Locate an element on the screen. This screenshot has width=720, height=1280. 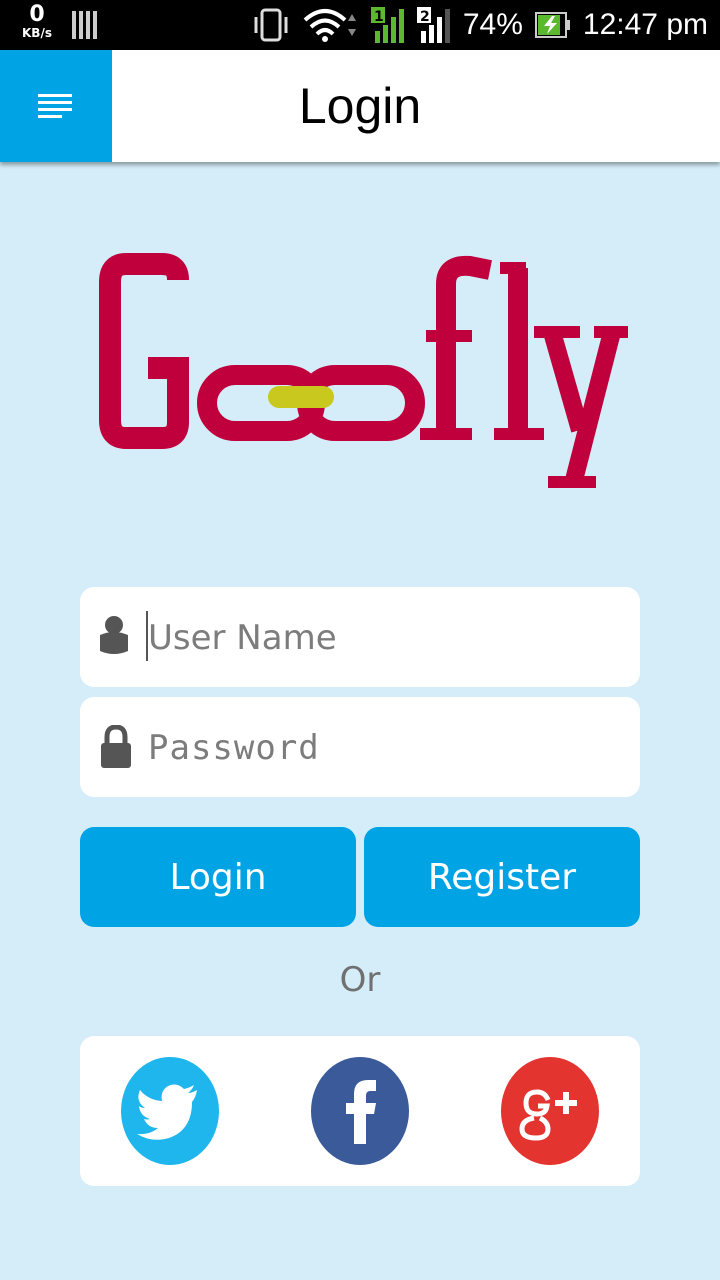
user-icon is located at coordinates (114, 635).